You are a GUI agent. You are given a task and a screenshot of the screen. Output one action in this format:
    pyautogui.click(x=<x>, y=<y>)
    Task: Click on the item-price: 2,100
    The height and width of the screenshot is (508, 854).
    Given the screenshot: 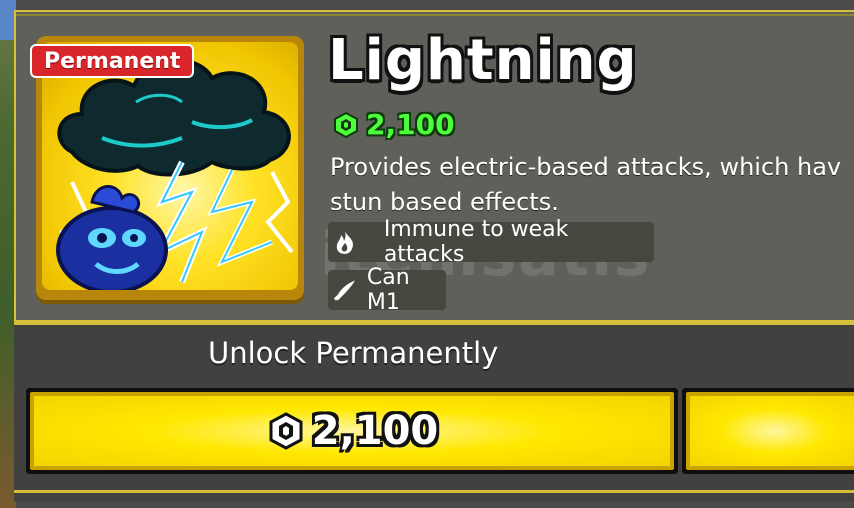 What is the action you would take?
    pyautogui.click(x=393, y=124)
    